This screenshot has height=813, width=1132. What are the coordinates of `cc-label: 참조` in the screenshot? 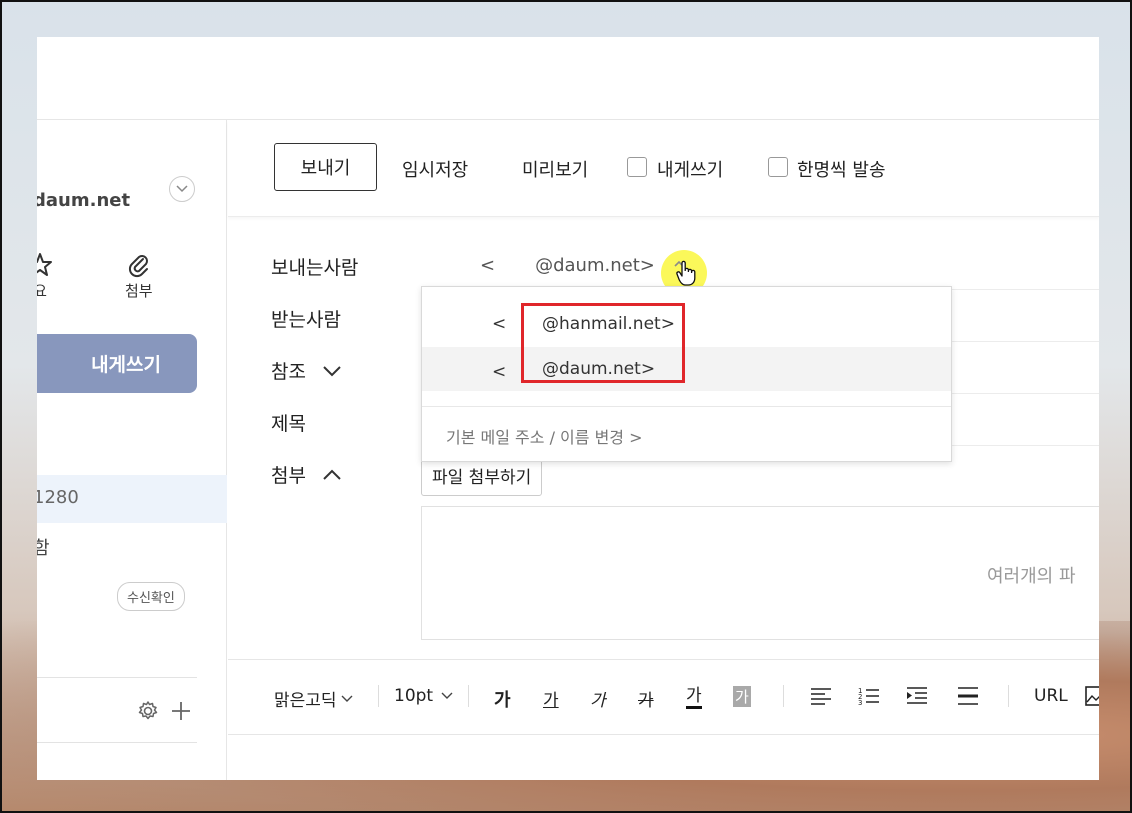 It's located at (306, 370).